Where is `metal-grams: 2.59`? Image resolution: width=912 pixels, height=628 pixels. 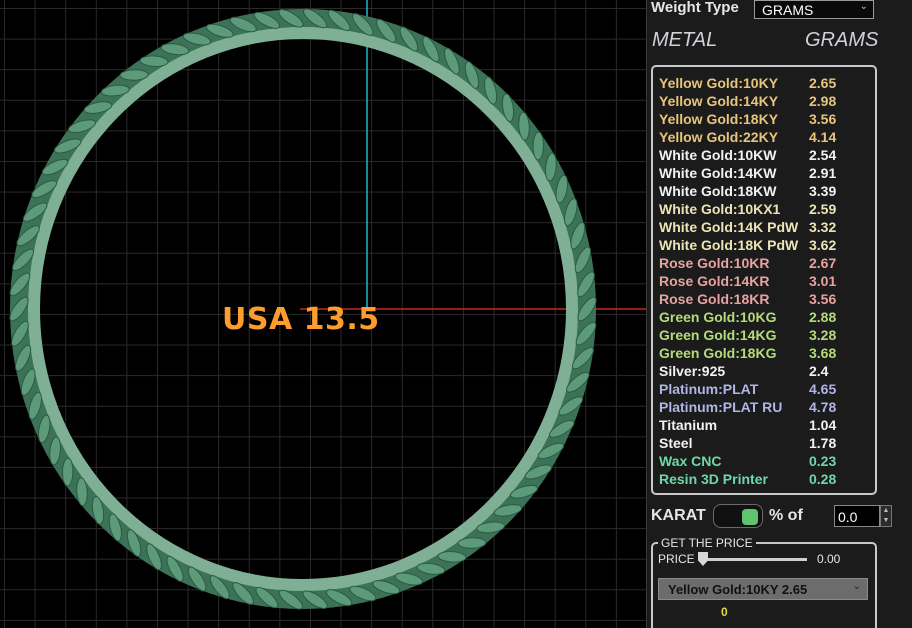 metal-grams: 2.59 is located at coordinates (823, 209).